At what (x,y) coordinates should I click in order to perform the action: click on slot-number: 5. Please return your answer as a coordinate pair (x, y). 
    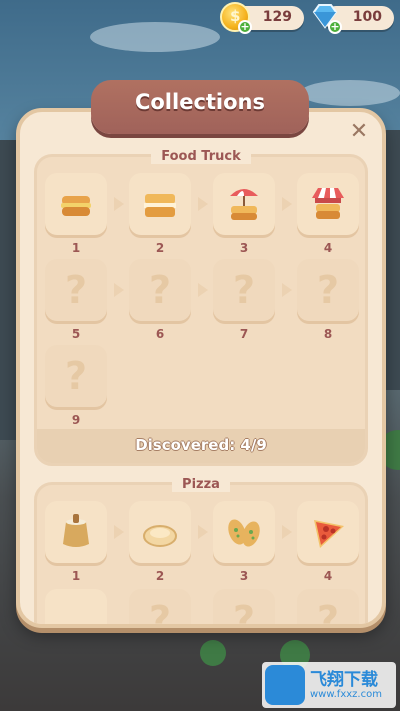
    Looking at the image, I should click on (76, 334).